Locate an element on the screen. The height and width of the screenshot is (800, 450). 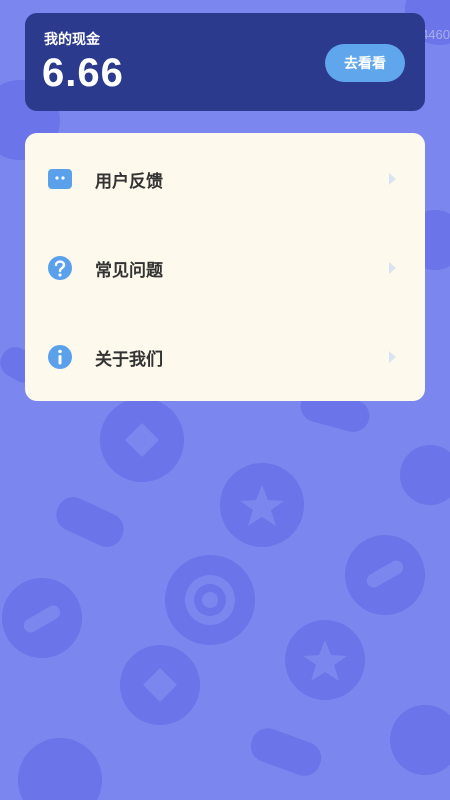
cash-amount: 6.66 is located at coordinates (83, 73).